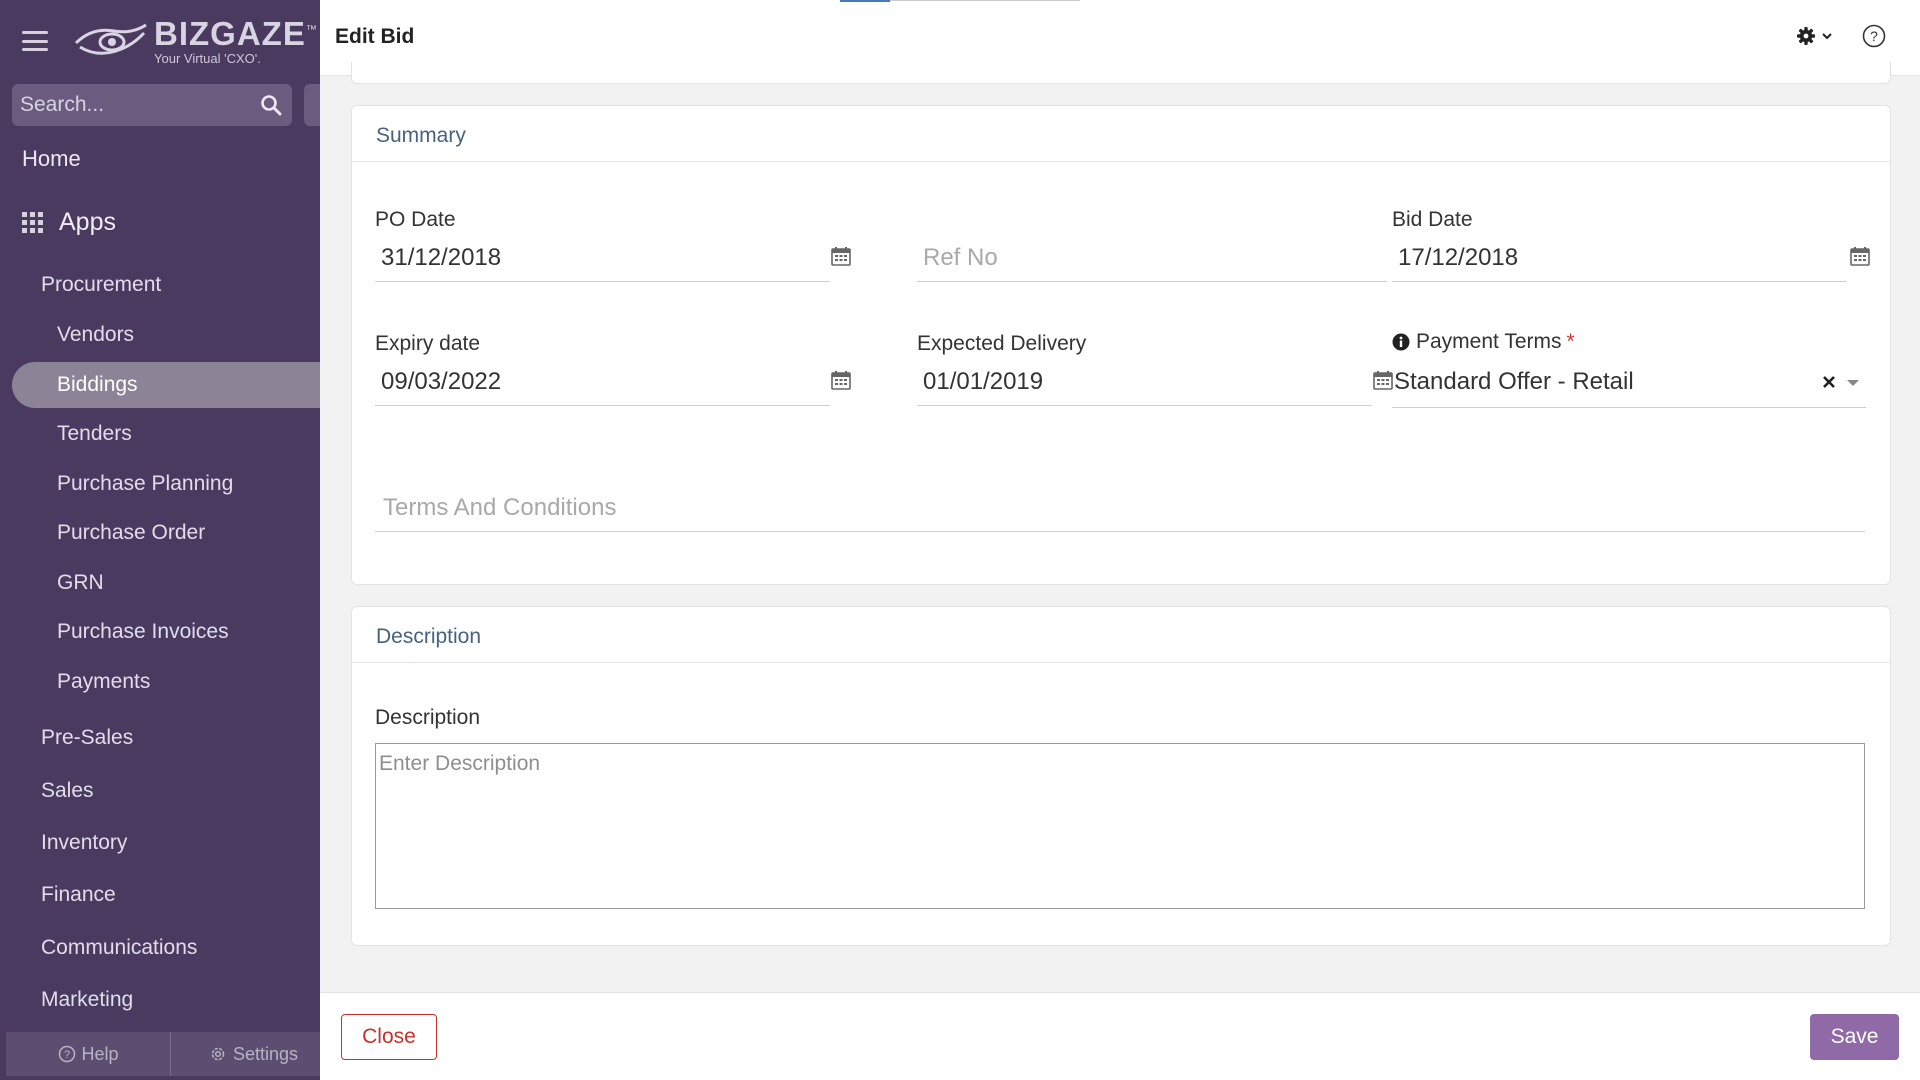 Image resolution: width=1920 pixels, height=1080 pixels. I want to click on help-link: ? Help, so click(89, 1054).